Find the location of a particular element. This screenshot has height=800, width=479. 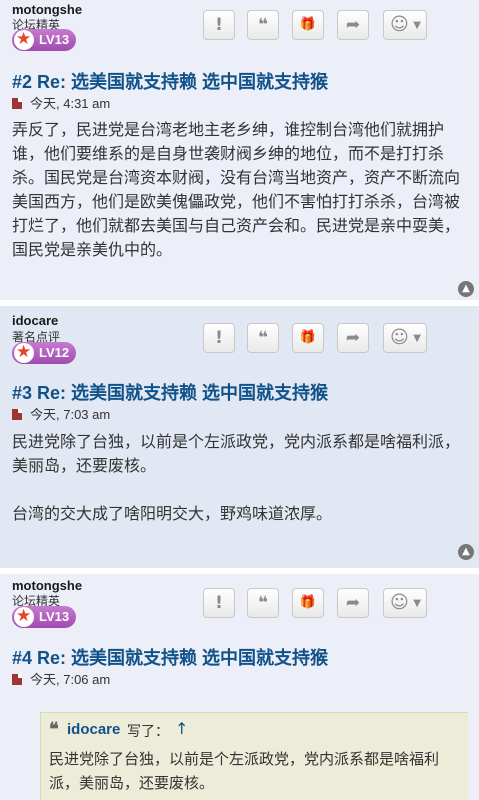

post-paragraph: 台湾的交大成了啥阳明交大，野鸡味道浓厚。 is located at coordinates (172, 513).